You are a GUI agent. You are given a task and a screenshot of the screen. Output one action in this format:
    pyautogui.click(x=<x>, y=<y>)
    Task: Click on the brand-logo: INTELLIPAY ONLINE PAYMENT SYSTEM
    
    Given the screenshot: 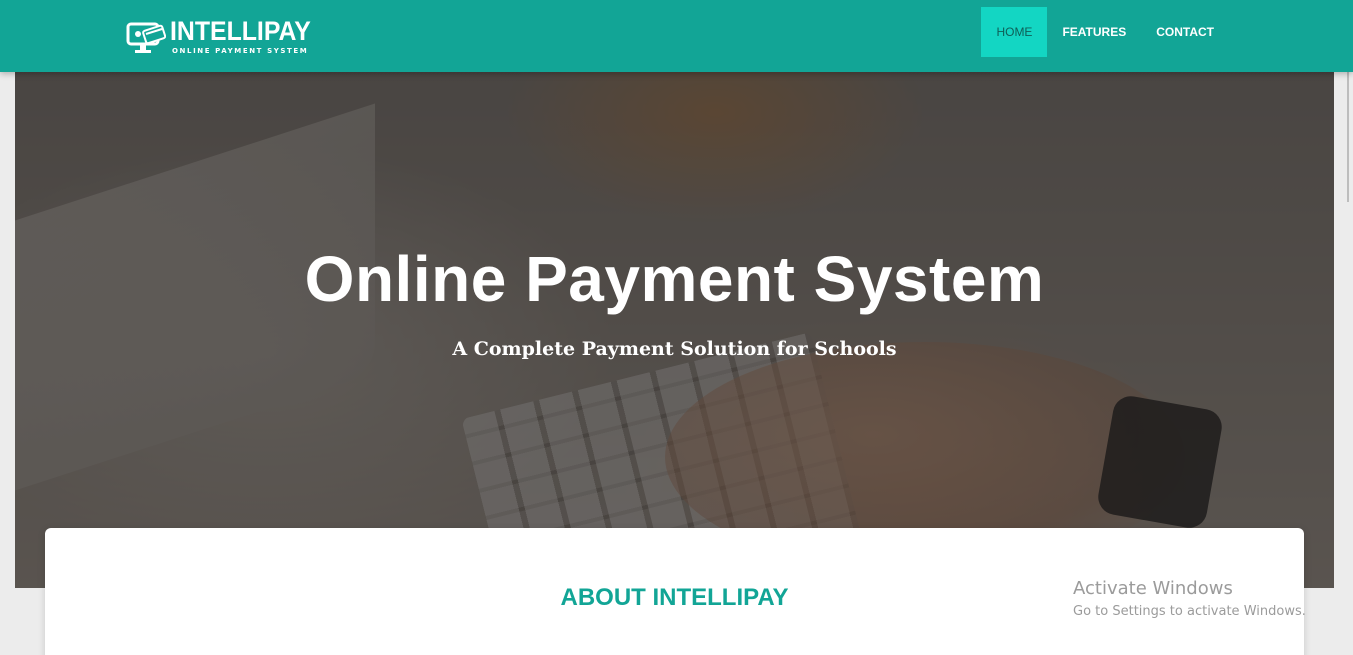 What is the action you would take?
    pyautogui.click(x=224, y=38)
    